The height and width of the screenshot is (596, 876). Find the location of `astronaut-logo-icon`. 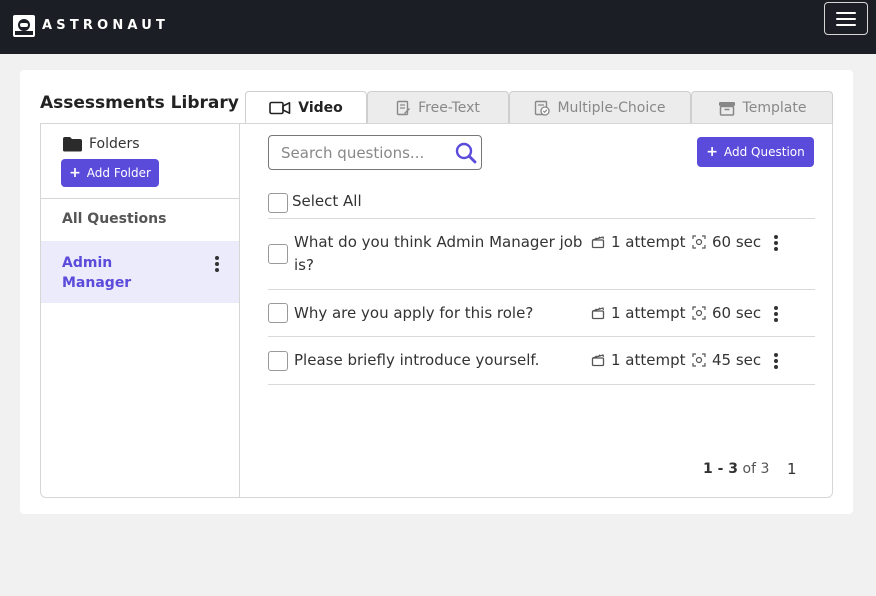

astronaut-logo-icon is located at coordinates (24, 26).